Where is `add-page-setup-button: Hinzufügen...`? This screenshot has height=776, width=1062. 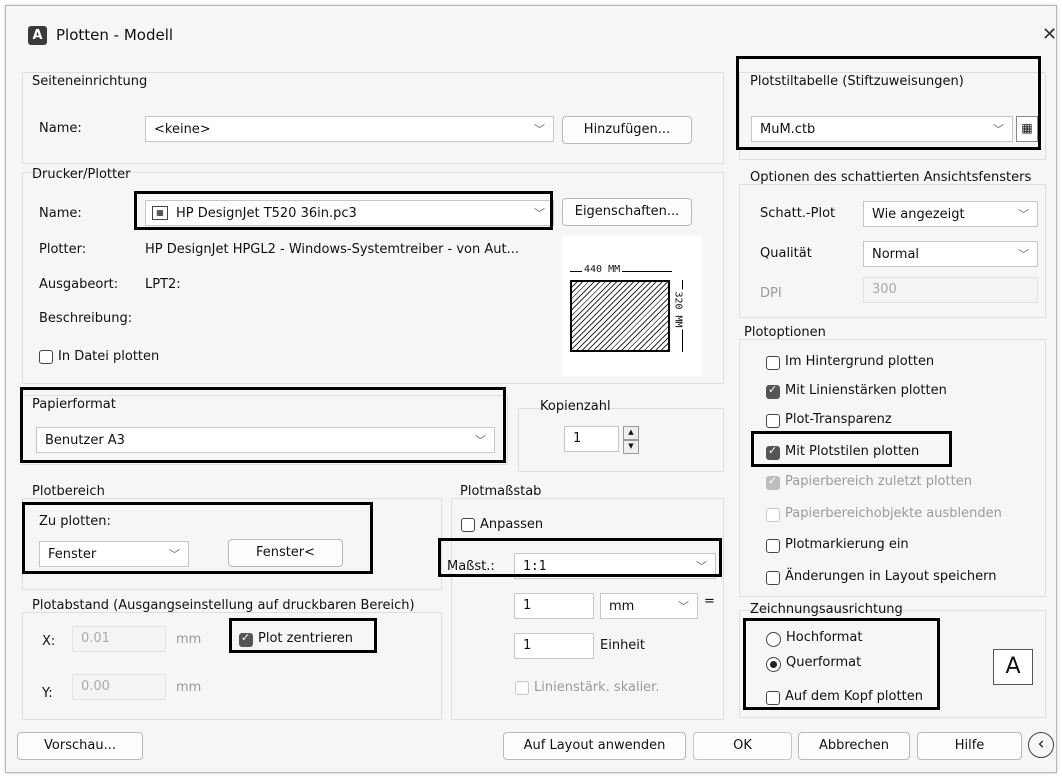 add-page-setup-button: Hinzufügen... is located at coordinates (627, 130).